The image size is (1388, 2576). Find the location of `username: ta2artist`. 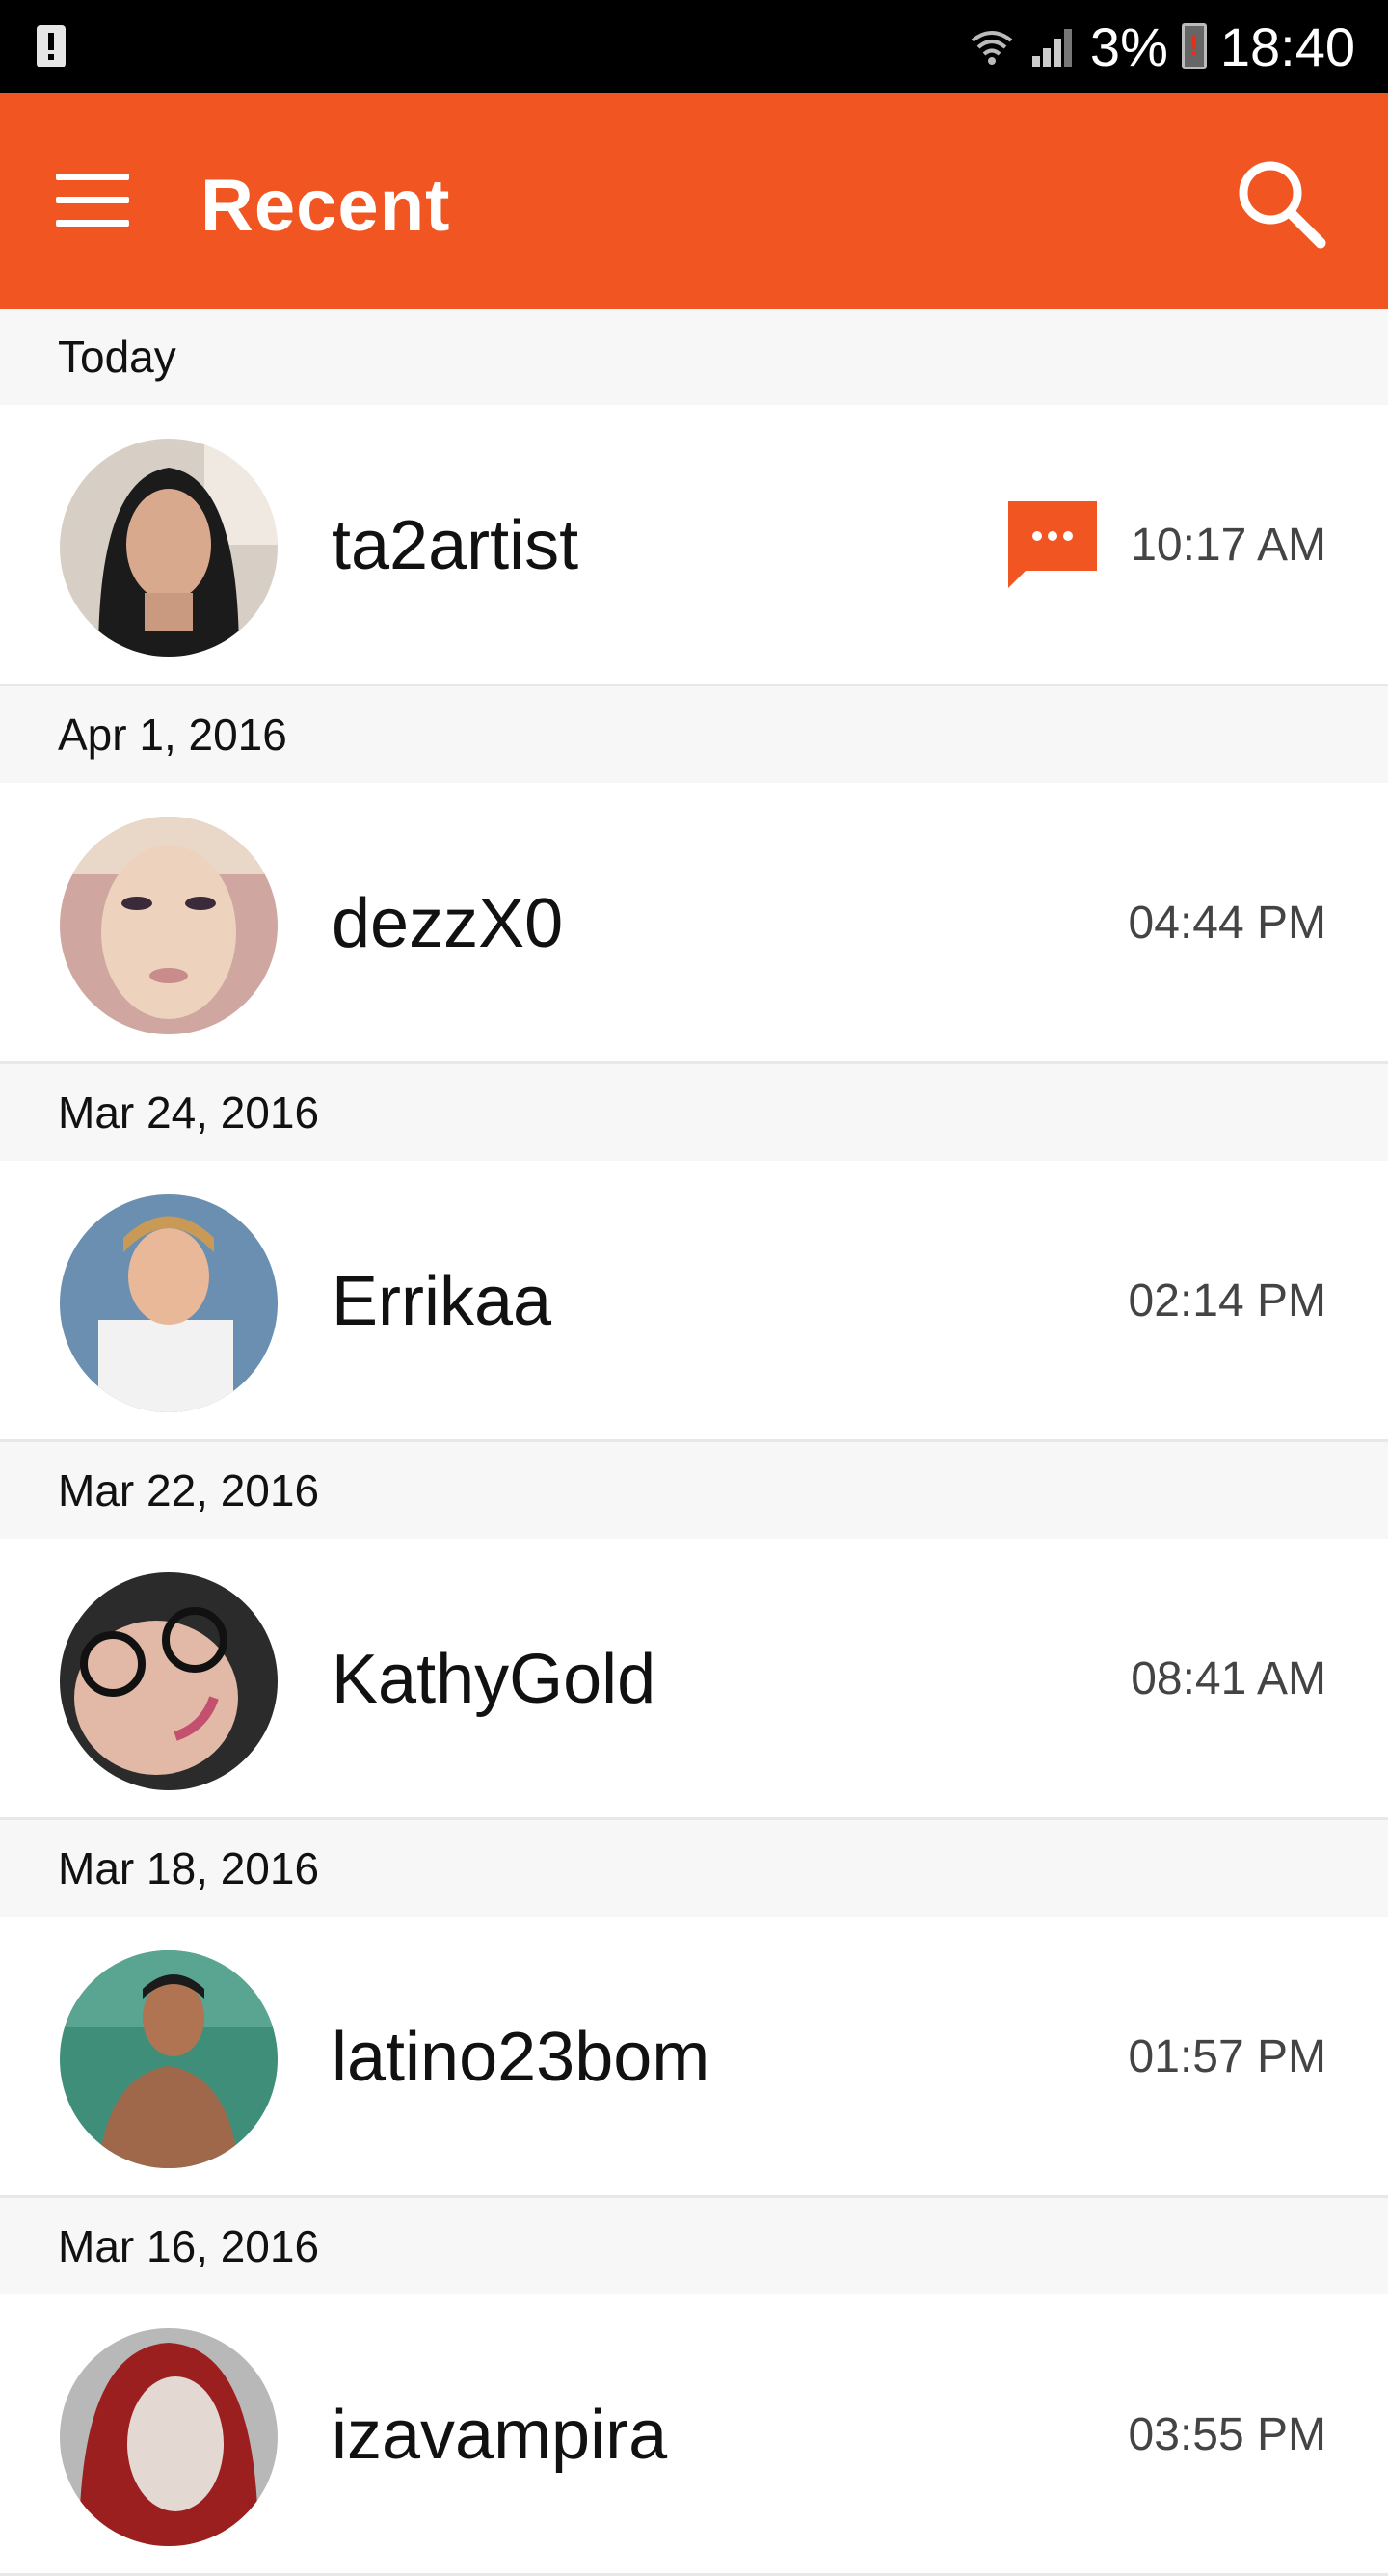

username: ta2artist is located at coordinates (455, 545).